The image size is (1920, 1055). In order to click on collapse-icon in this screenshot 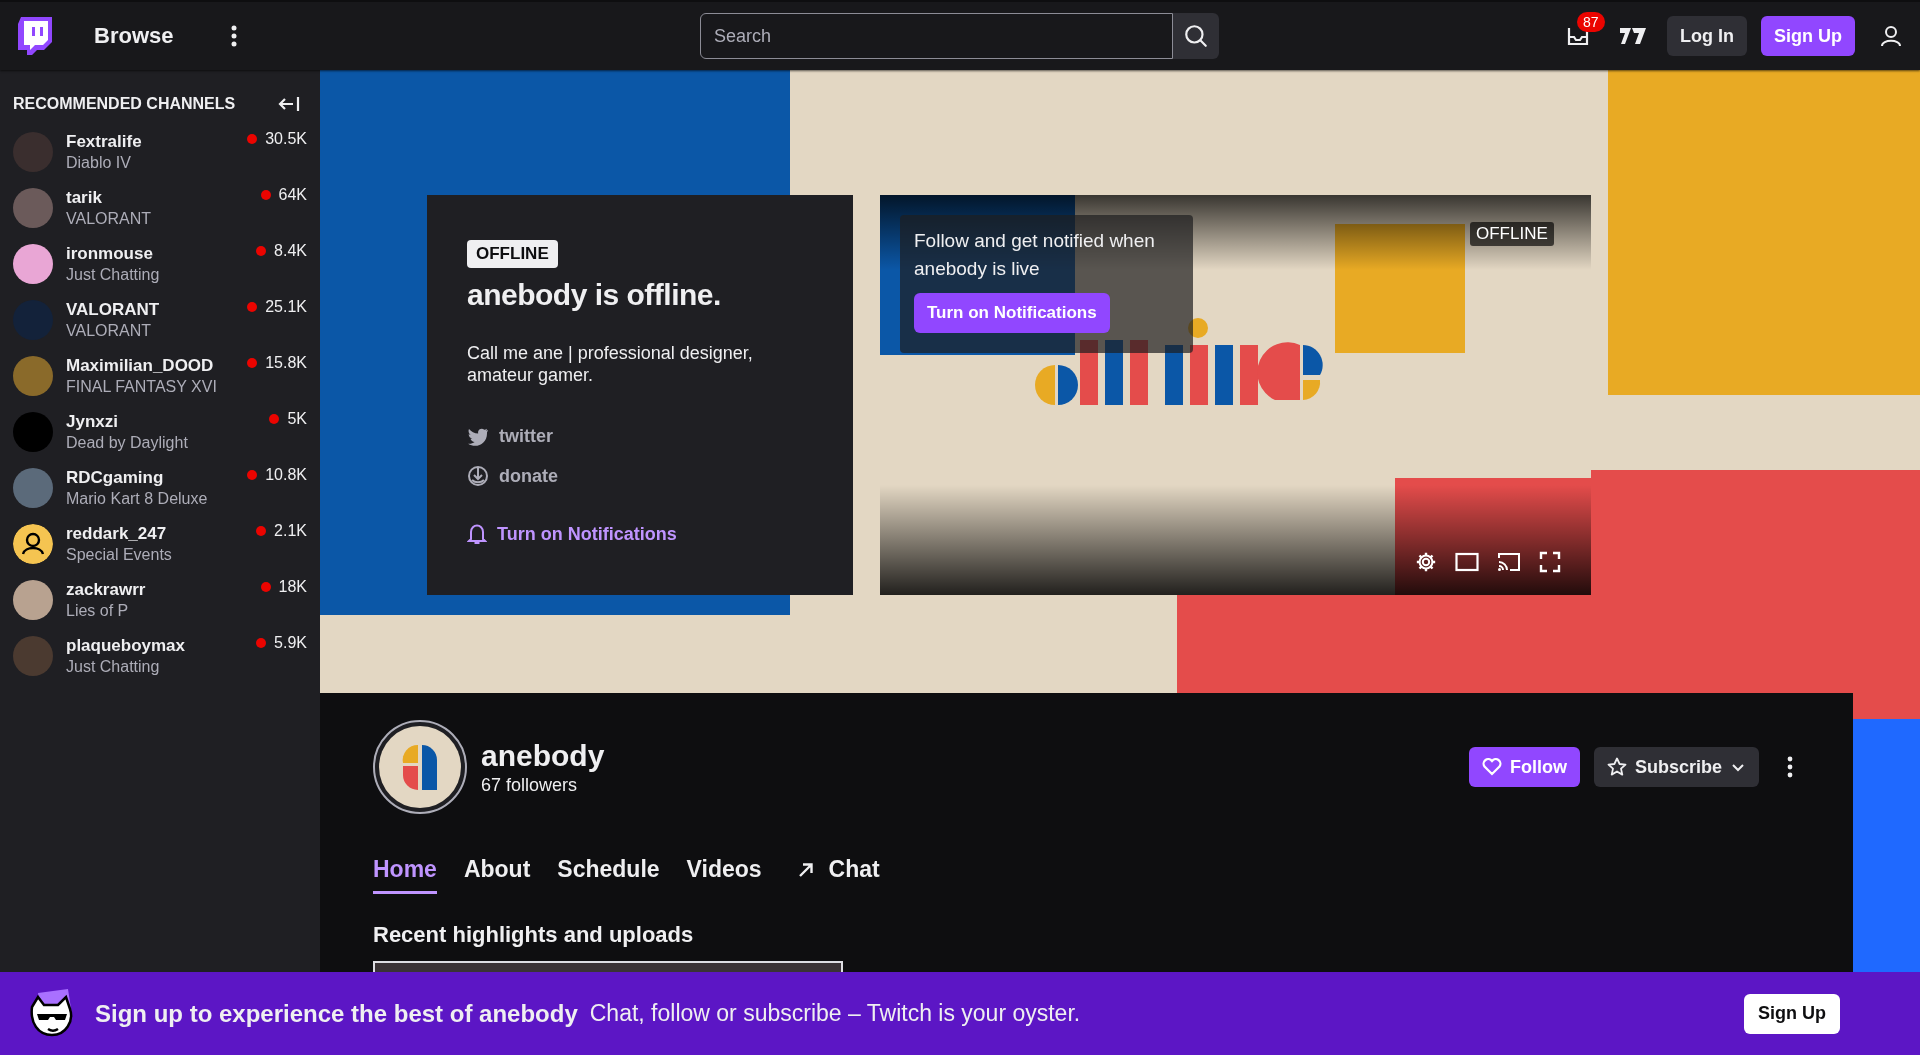, I will do `click(289, 104)`.